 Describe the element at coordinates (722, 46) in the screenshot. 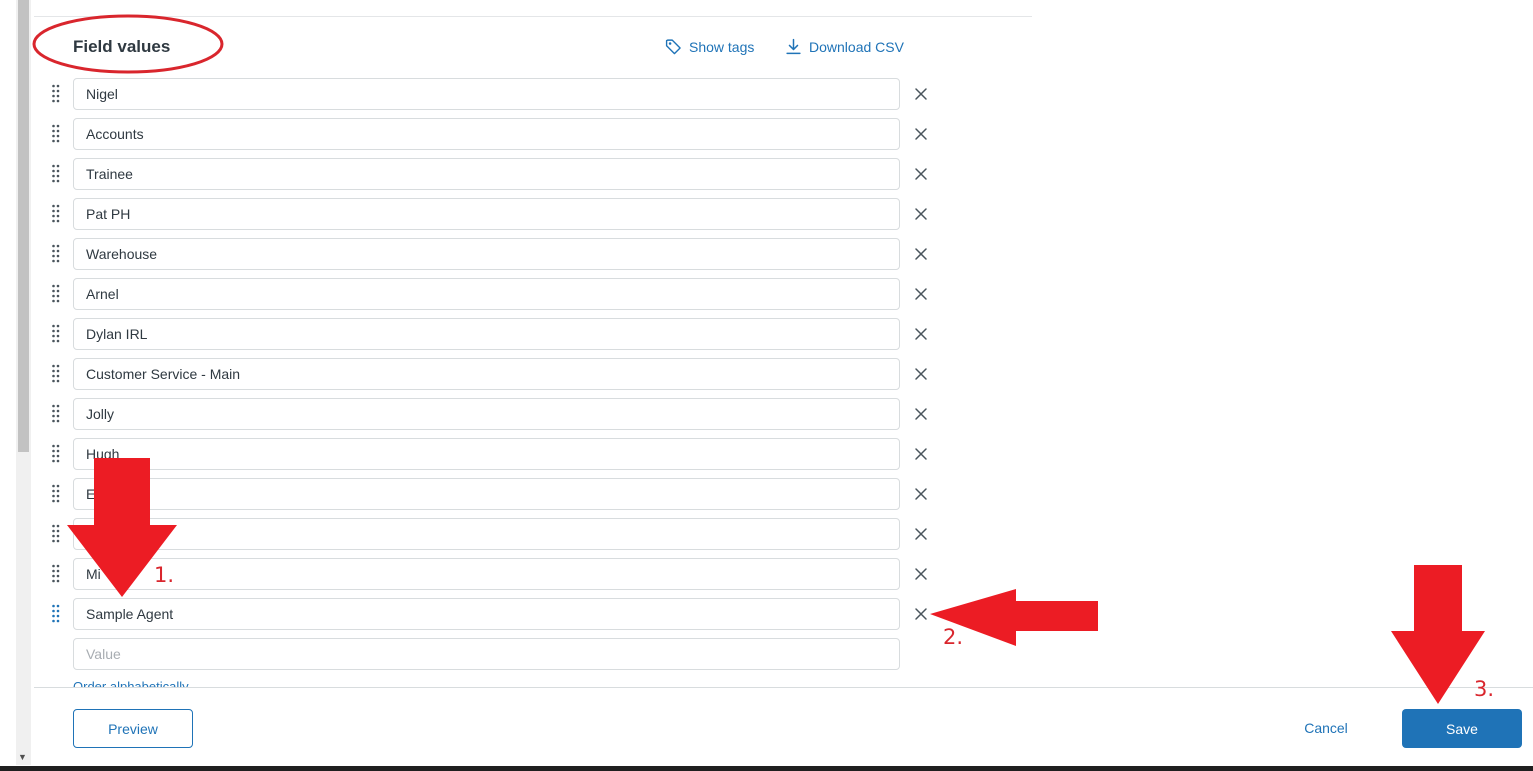

I see `show-tags-label: Show tags` at that location.